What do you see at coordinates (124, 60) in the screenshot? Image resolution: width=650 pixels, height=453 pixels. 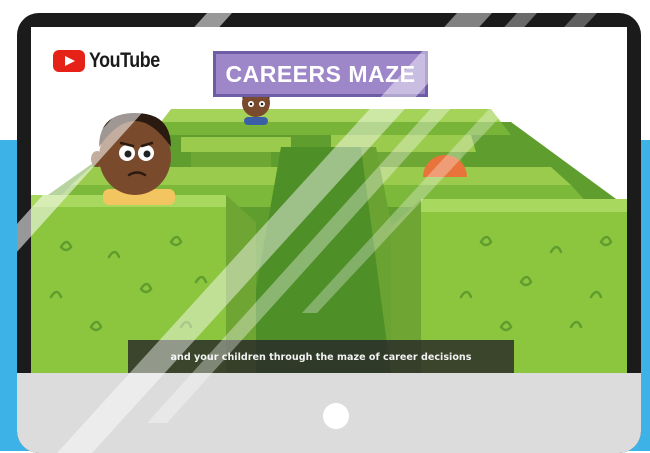 I see `youtube-wordmark: YouTube` at bounding box center [124, 60].